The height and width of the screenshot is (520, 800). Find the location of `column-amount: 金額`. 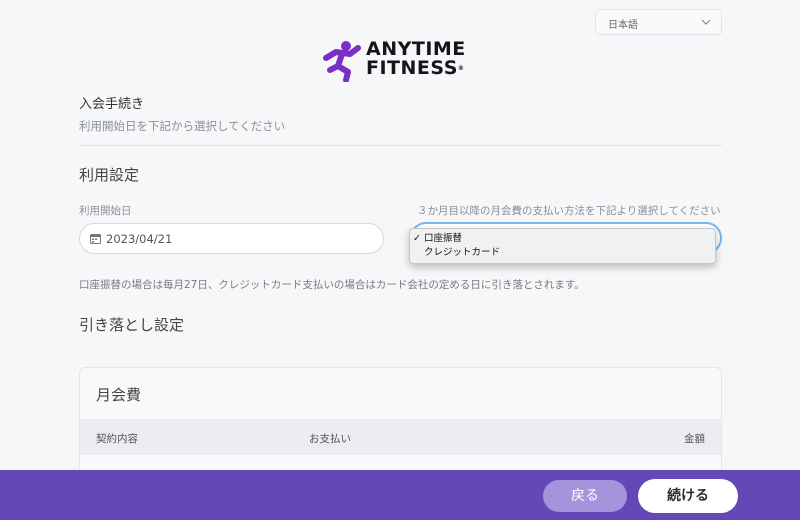

column-amount: 金額 is located at coordinates (694, 439).